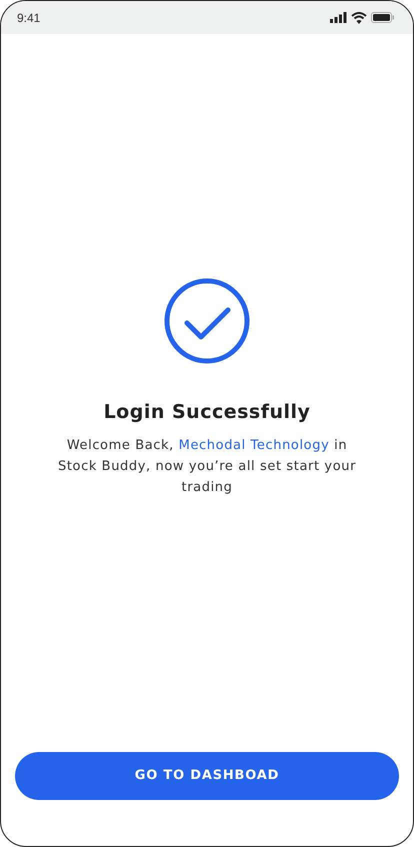 The width and height of the screenshot is (414, 847). I want to click on wifi-icon, so click(359, 18).